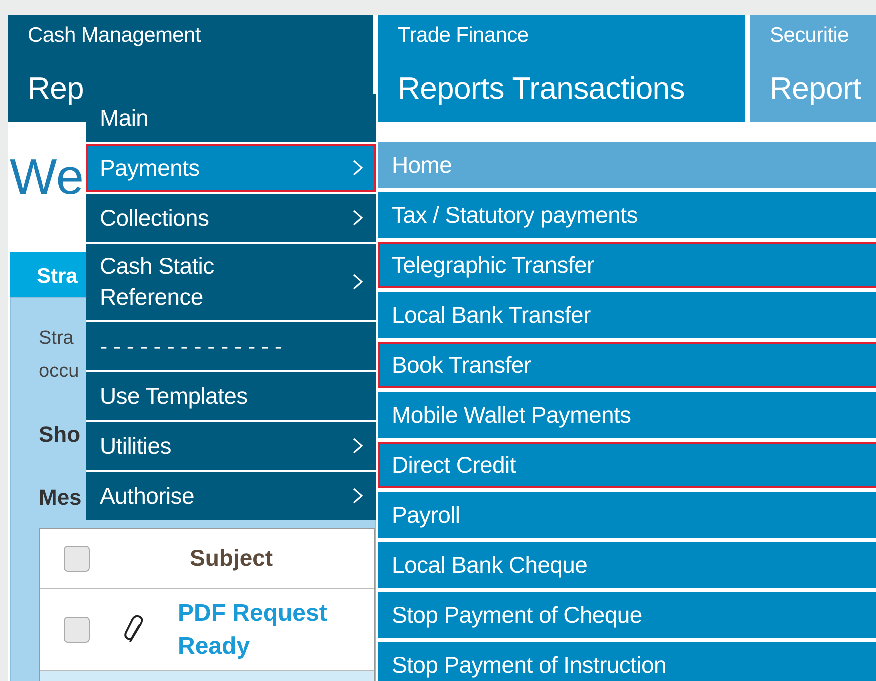  Describe the element at coordinates (627, 415) in the screenshot. I see `submenu-item: Mobile Wallet Payments` at that location.